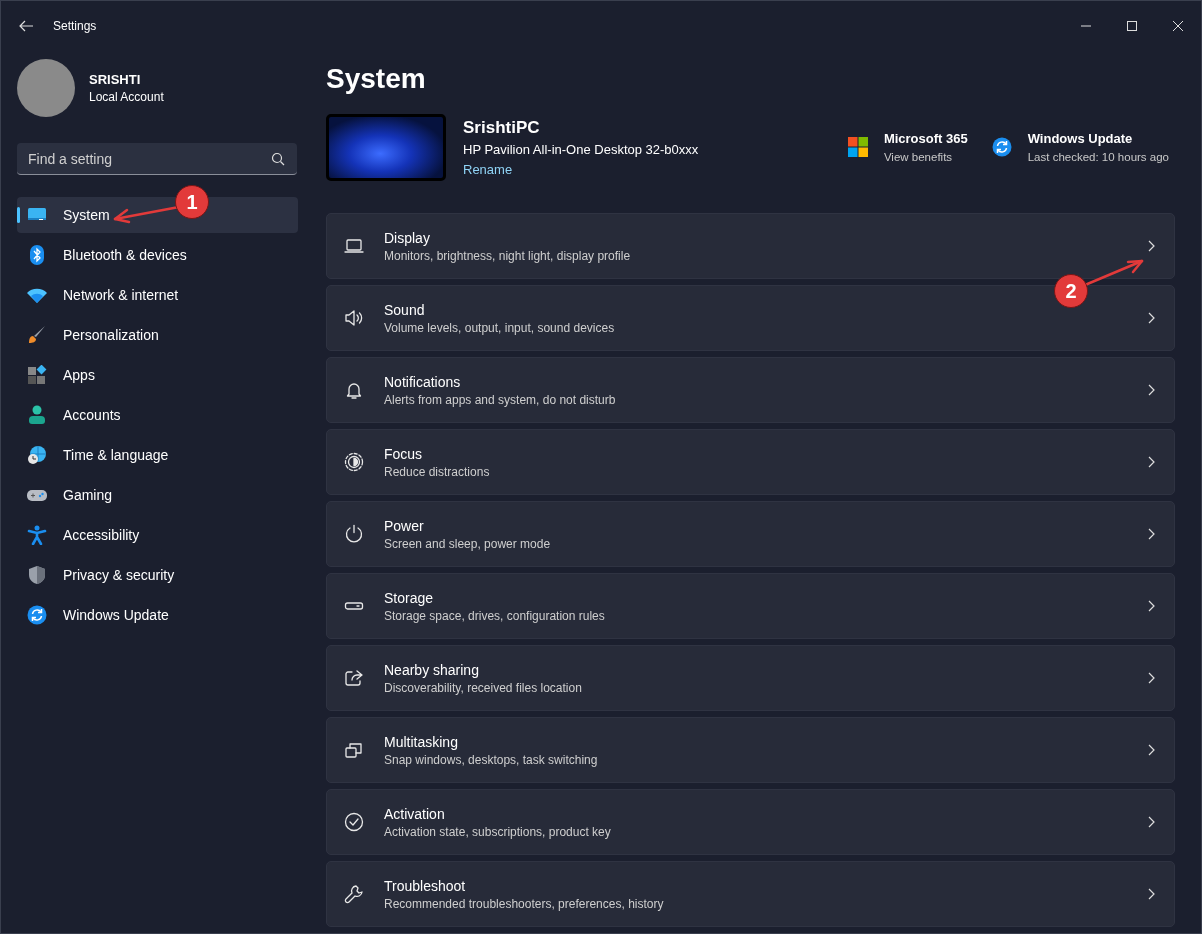 This screenshot has width=1202, height=934. Describe the element at coordinates (750, 462) in the screenshot. I see `settings-card: Focus Reduce distractions` at that location.